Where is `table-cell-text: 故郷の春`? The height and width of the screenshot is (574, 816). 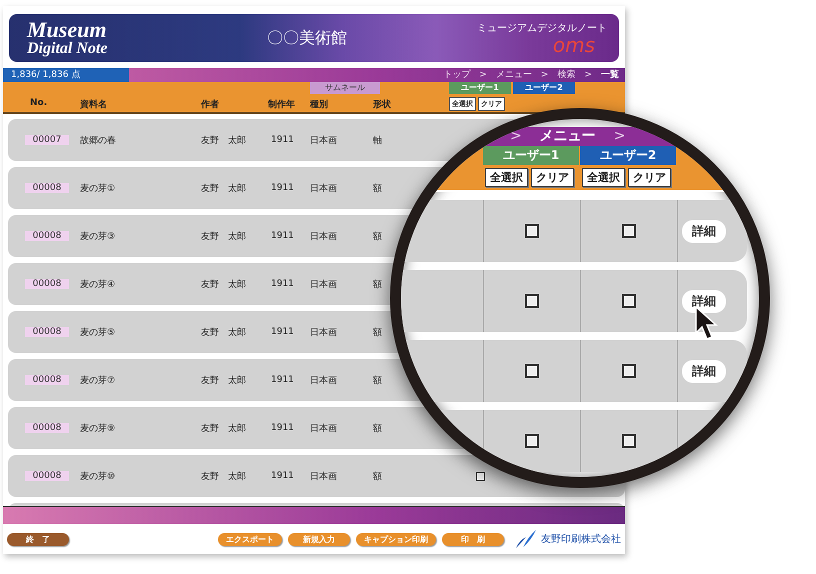
table-cell-text: 故郷の春 is located at coordinates (98, 140).